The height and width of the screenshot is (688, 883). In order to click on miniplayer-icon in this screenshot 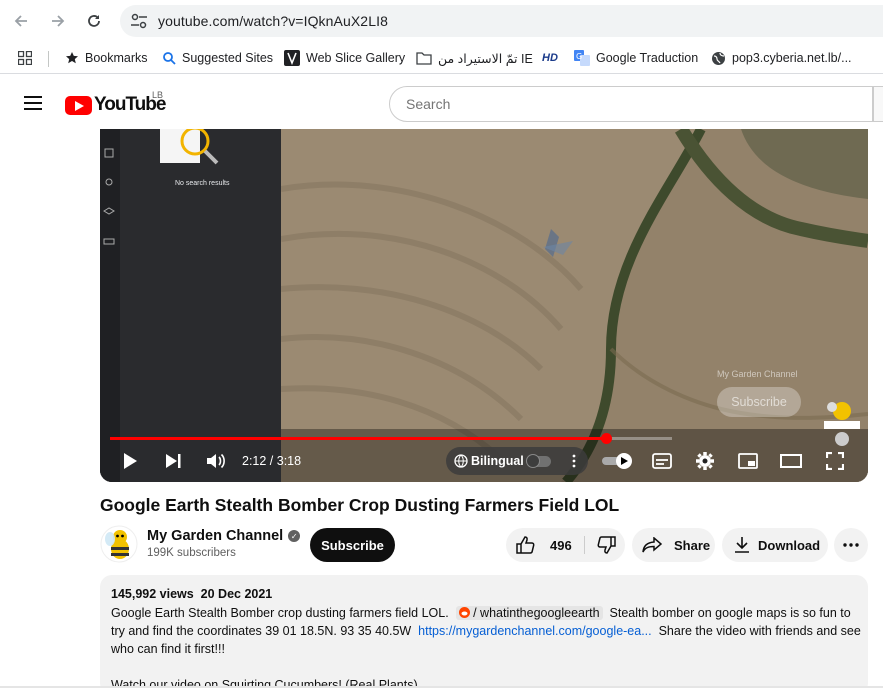, I will do `click(748, 461)`.